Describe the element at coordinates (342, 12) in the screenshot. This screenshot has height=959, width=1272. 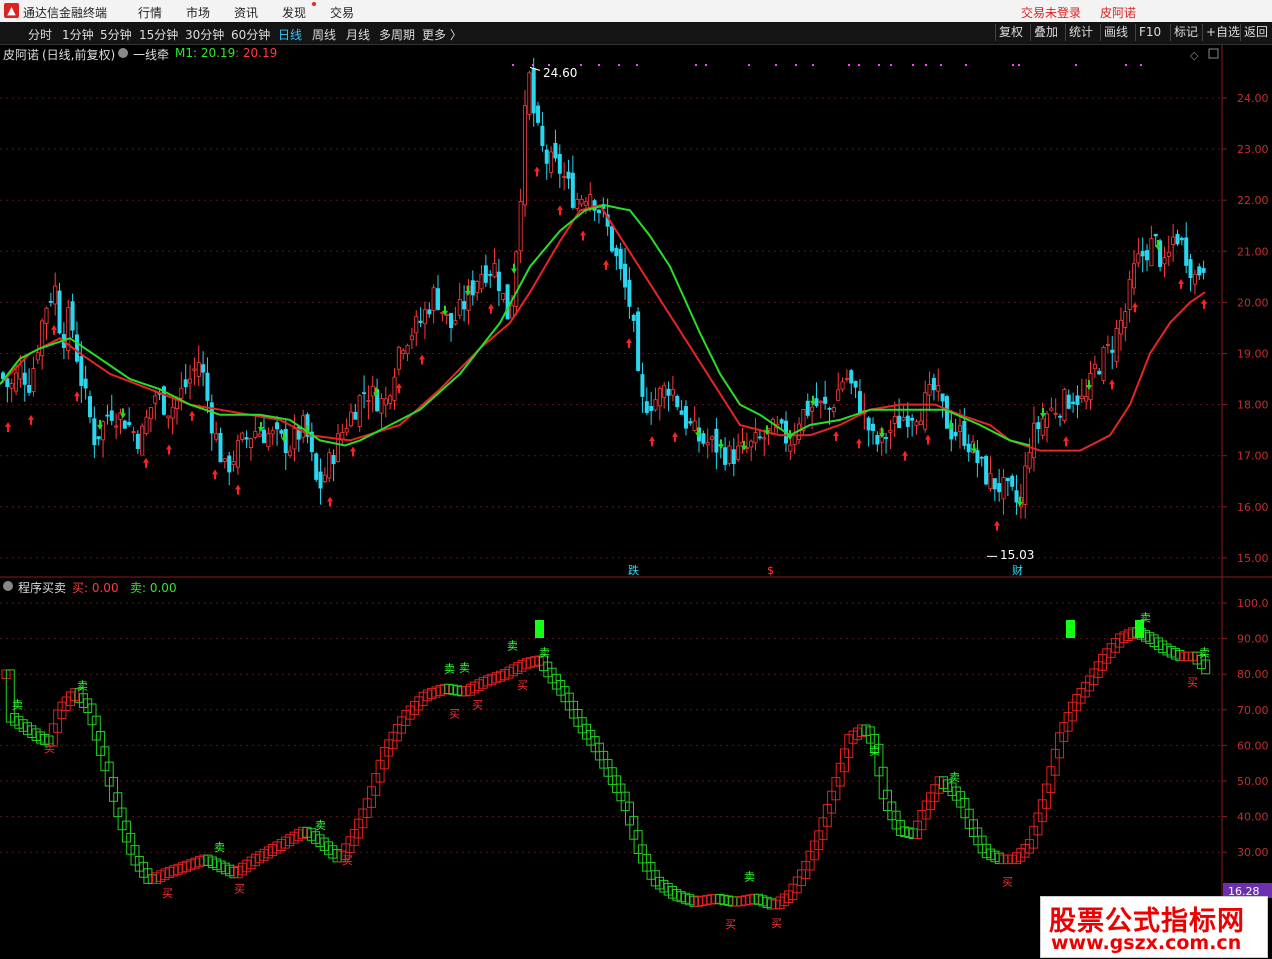
I see `menu-item-trade: 交易` at that location.